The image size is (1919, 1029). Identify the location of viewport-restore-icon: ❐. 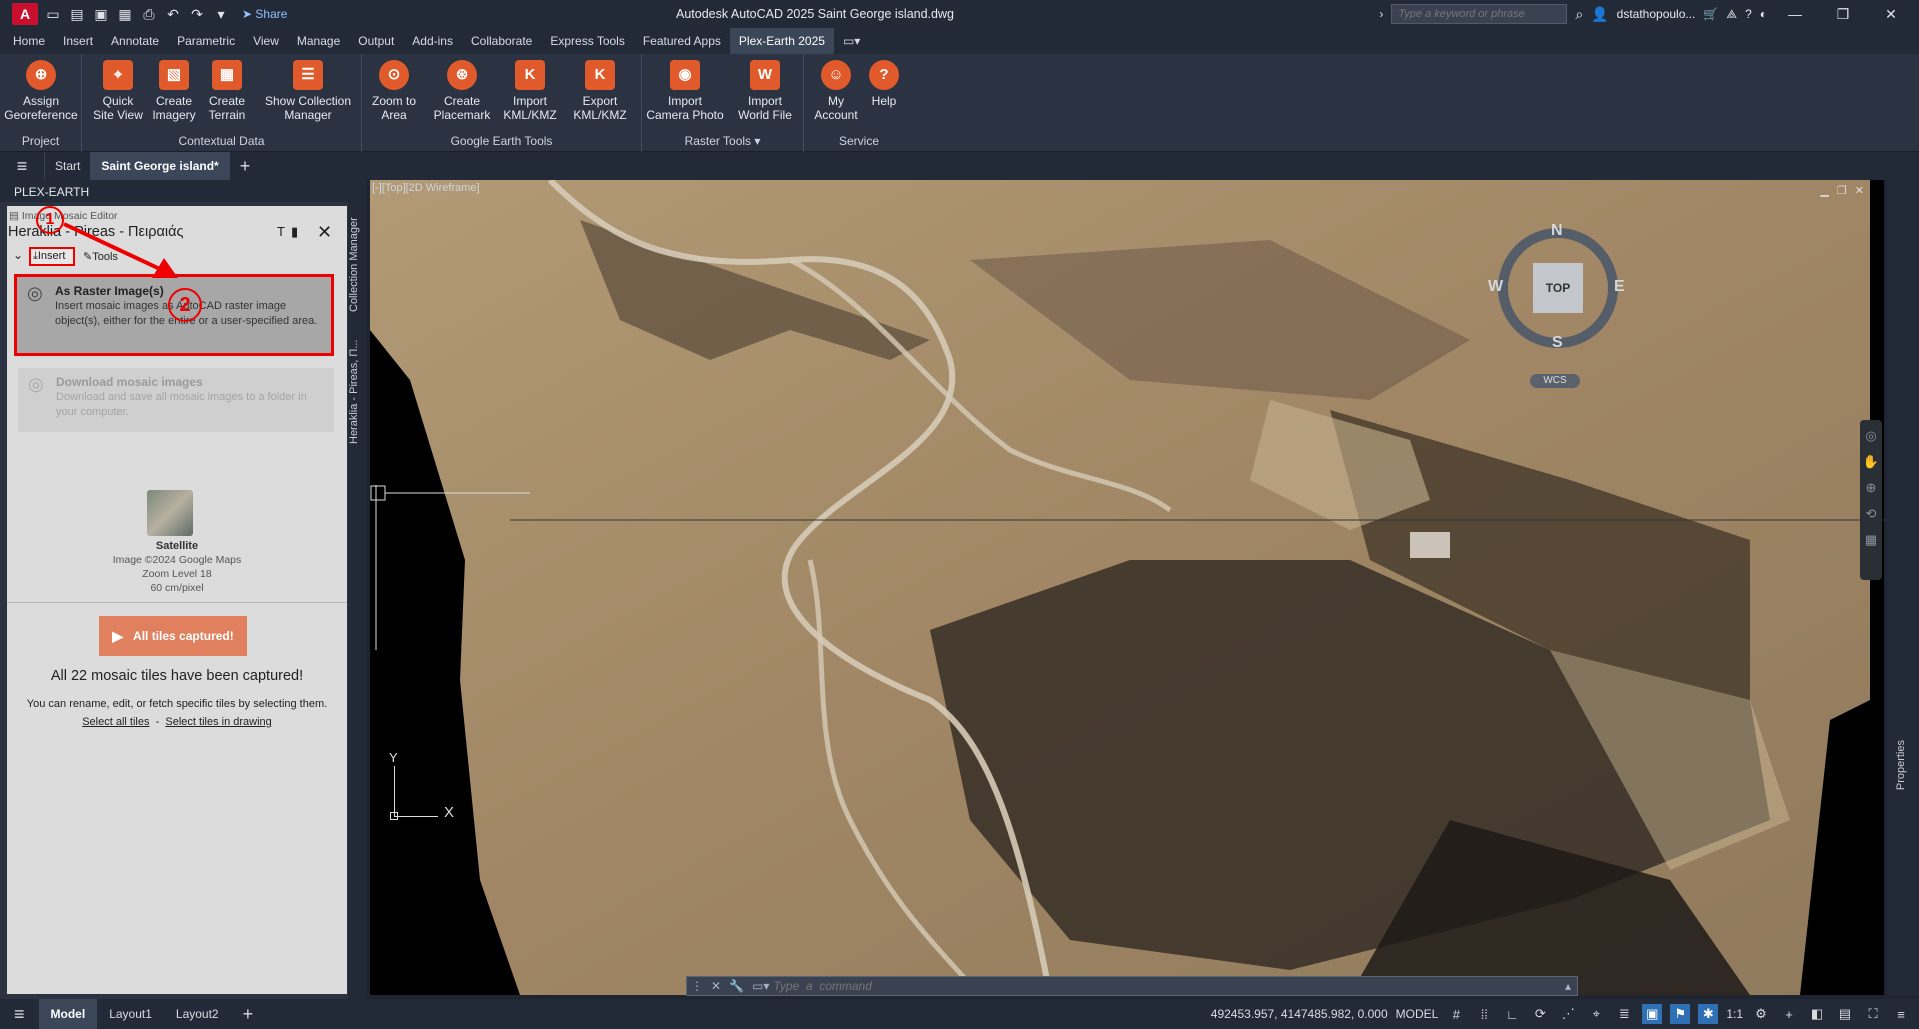
(1842, 190).